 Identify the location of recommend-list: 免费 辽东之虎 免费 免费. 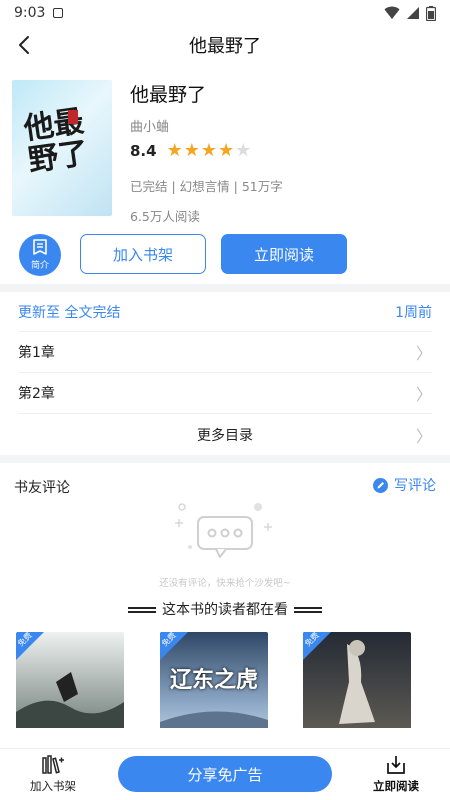
(225, 673).